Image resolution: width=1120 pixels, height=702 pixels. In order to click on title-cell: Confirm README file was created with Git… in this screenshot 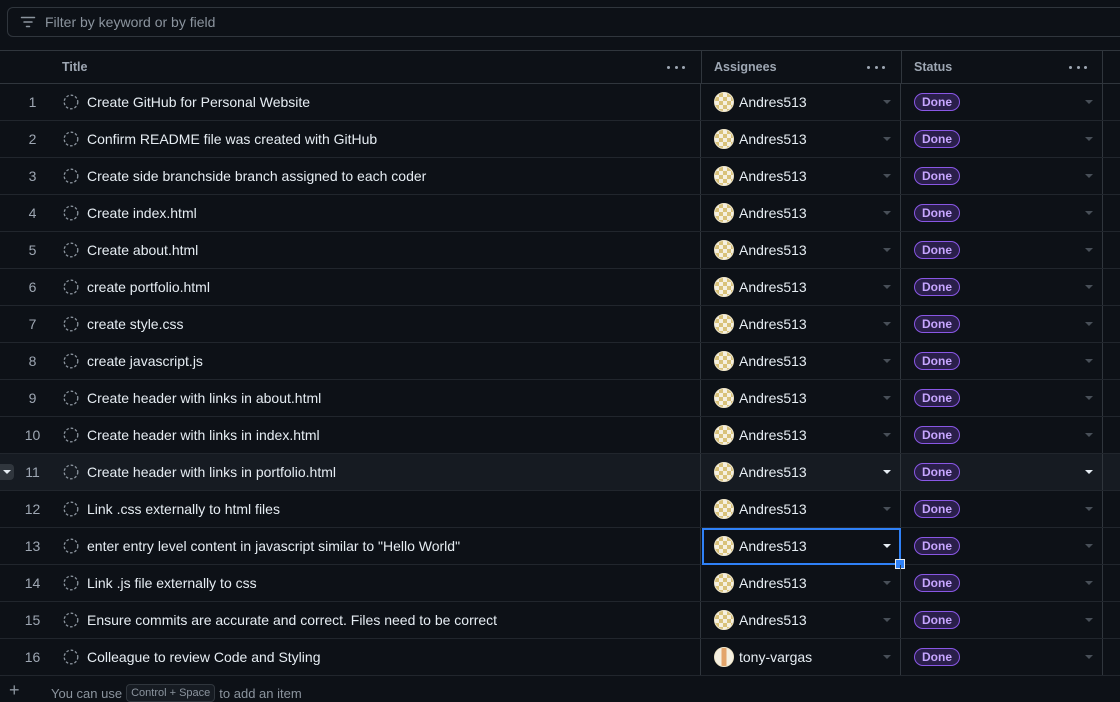, I will do `click(375, 139)`.